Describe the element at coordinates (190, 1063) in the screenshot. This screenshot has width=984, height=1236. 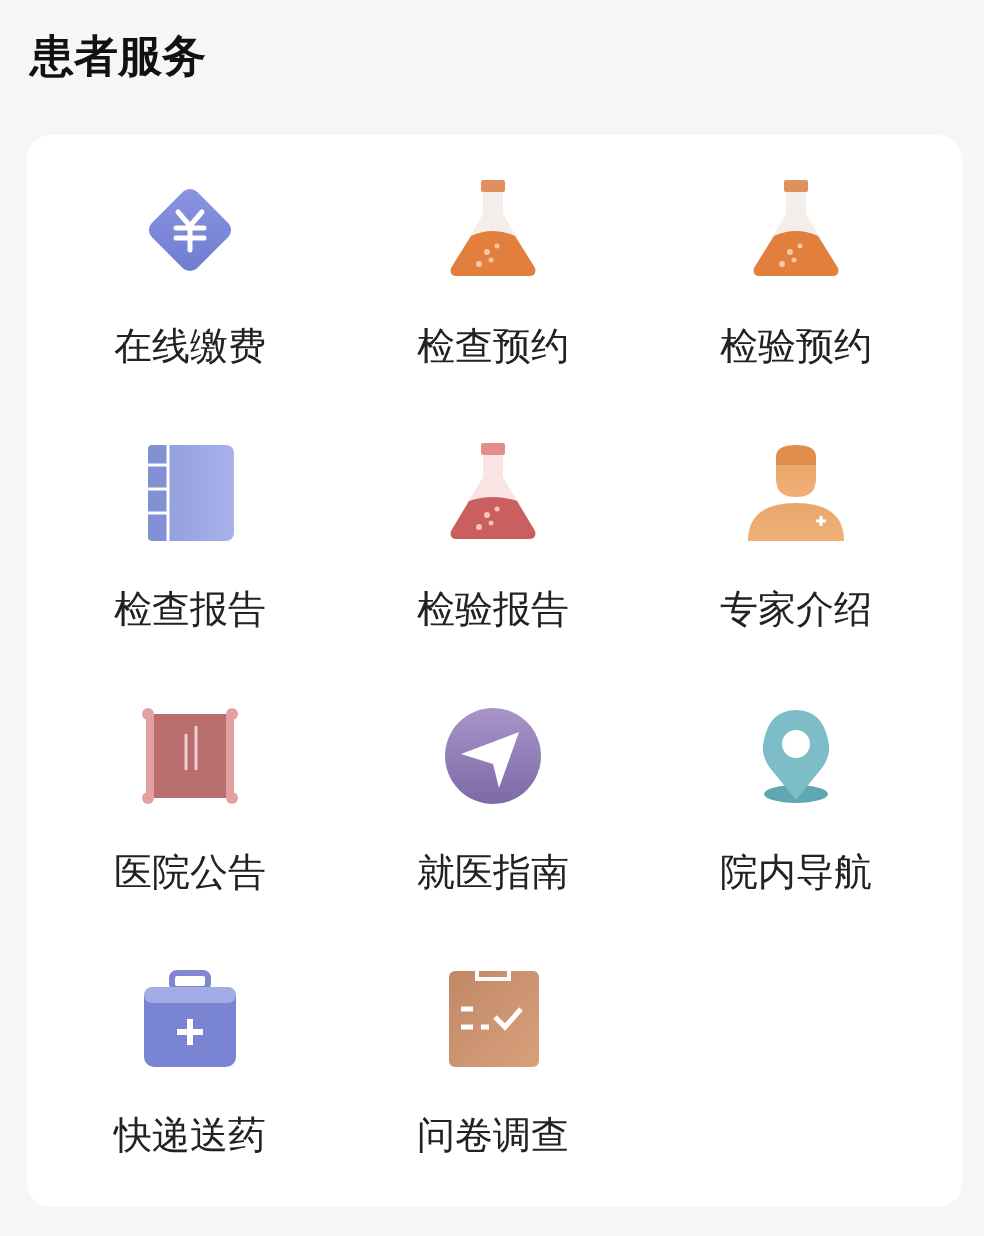
I see `service-item: 快递送药` at that location.